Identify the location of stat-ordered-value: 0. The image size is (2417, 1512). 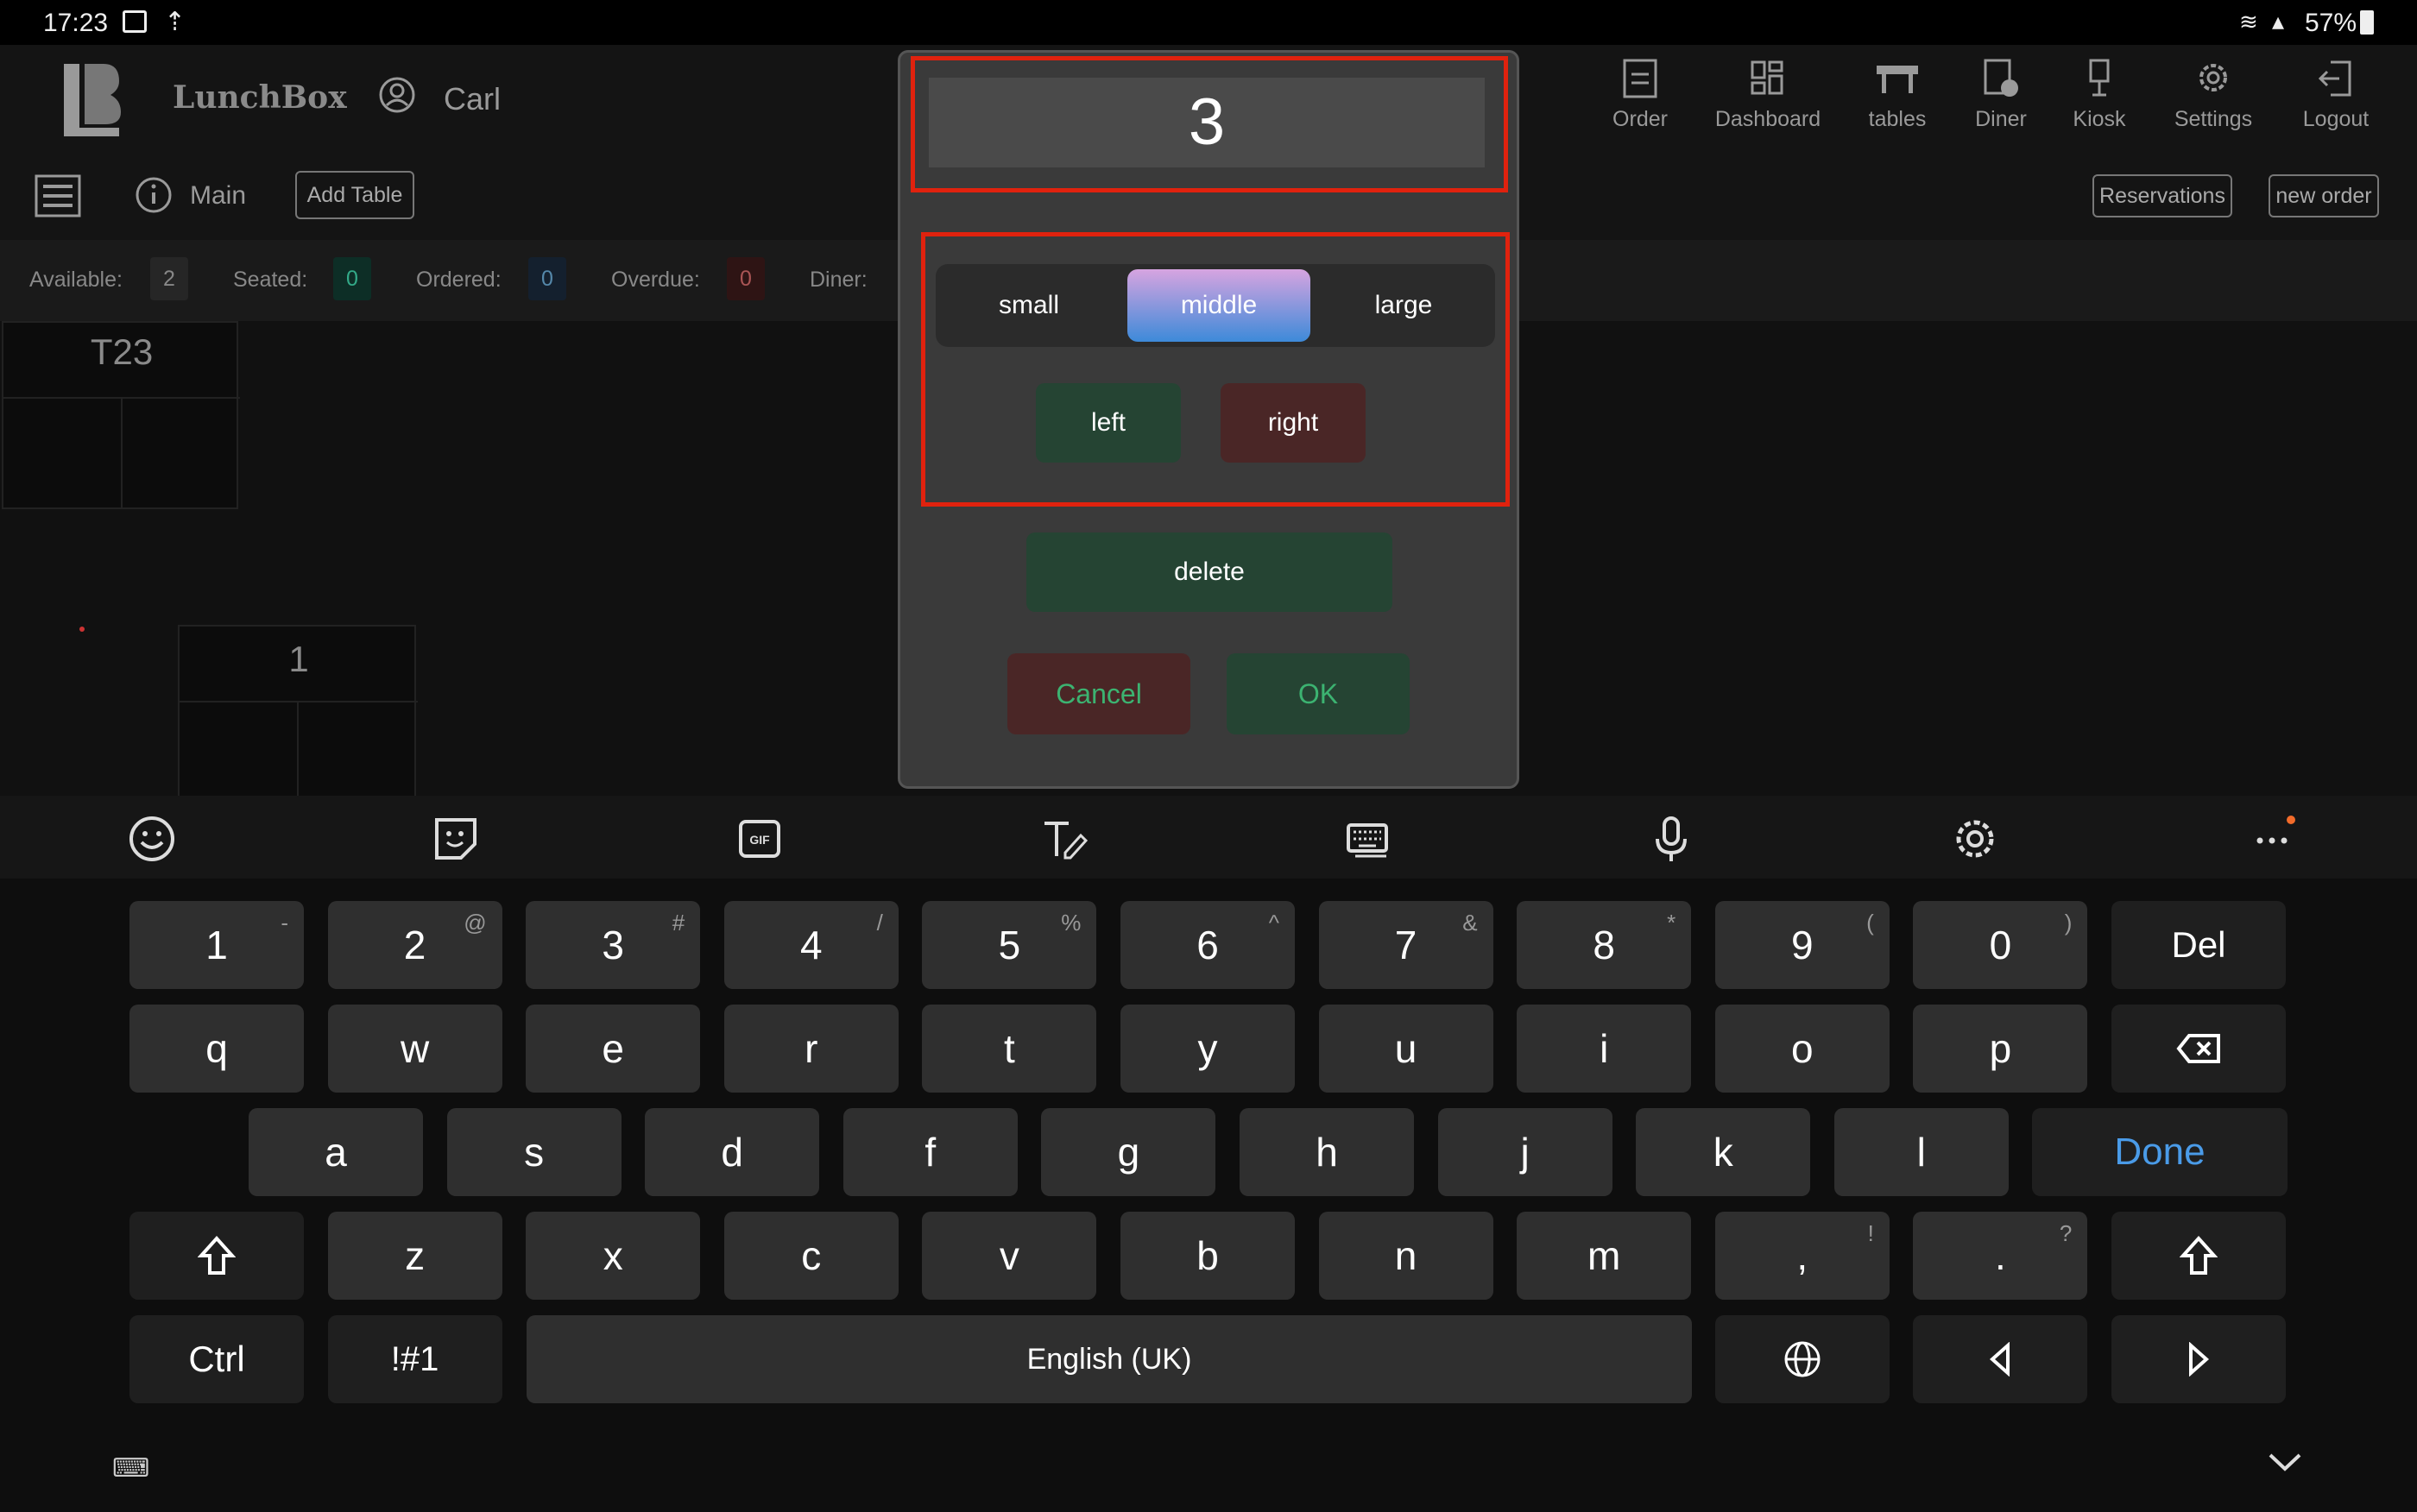
(547, 278).